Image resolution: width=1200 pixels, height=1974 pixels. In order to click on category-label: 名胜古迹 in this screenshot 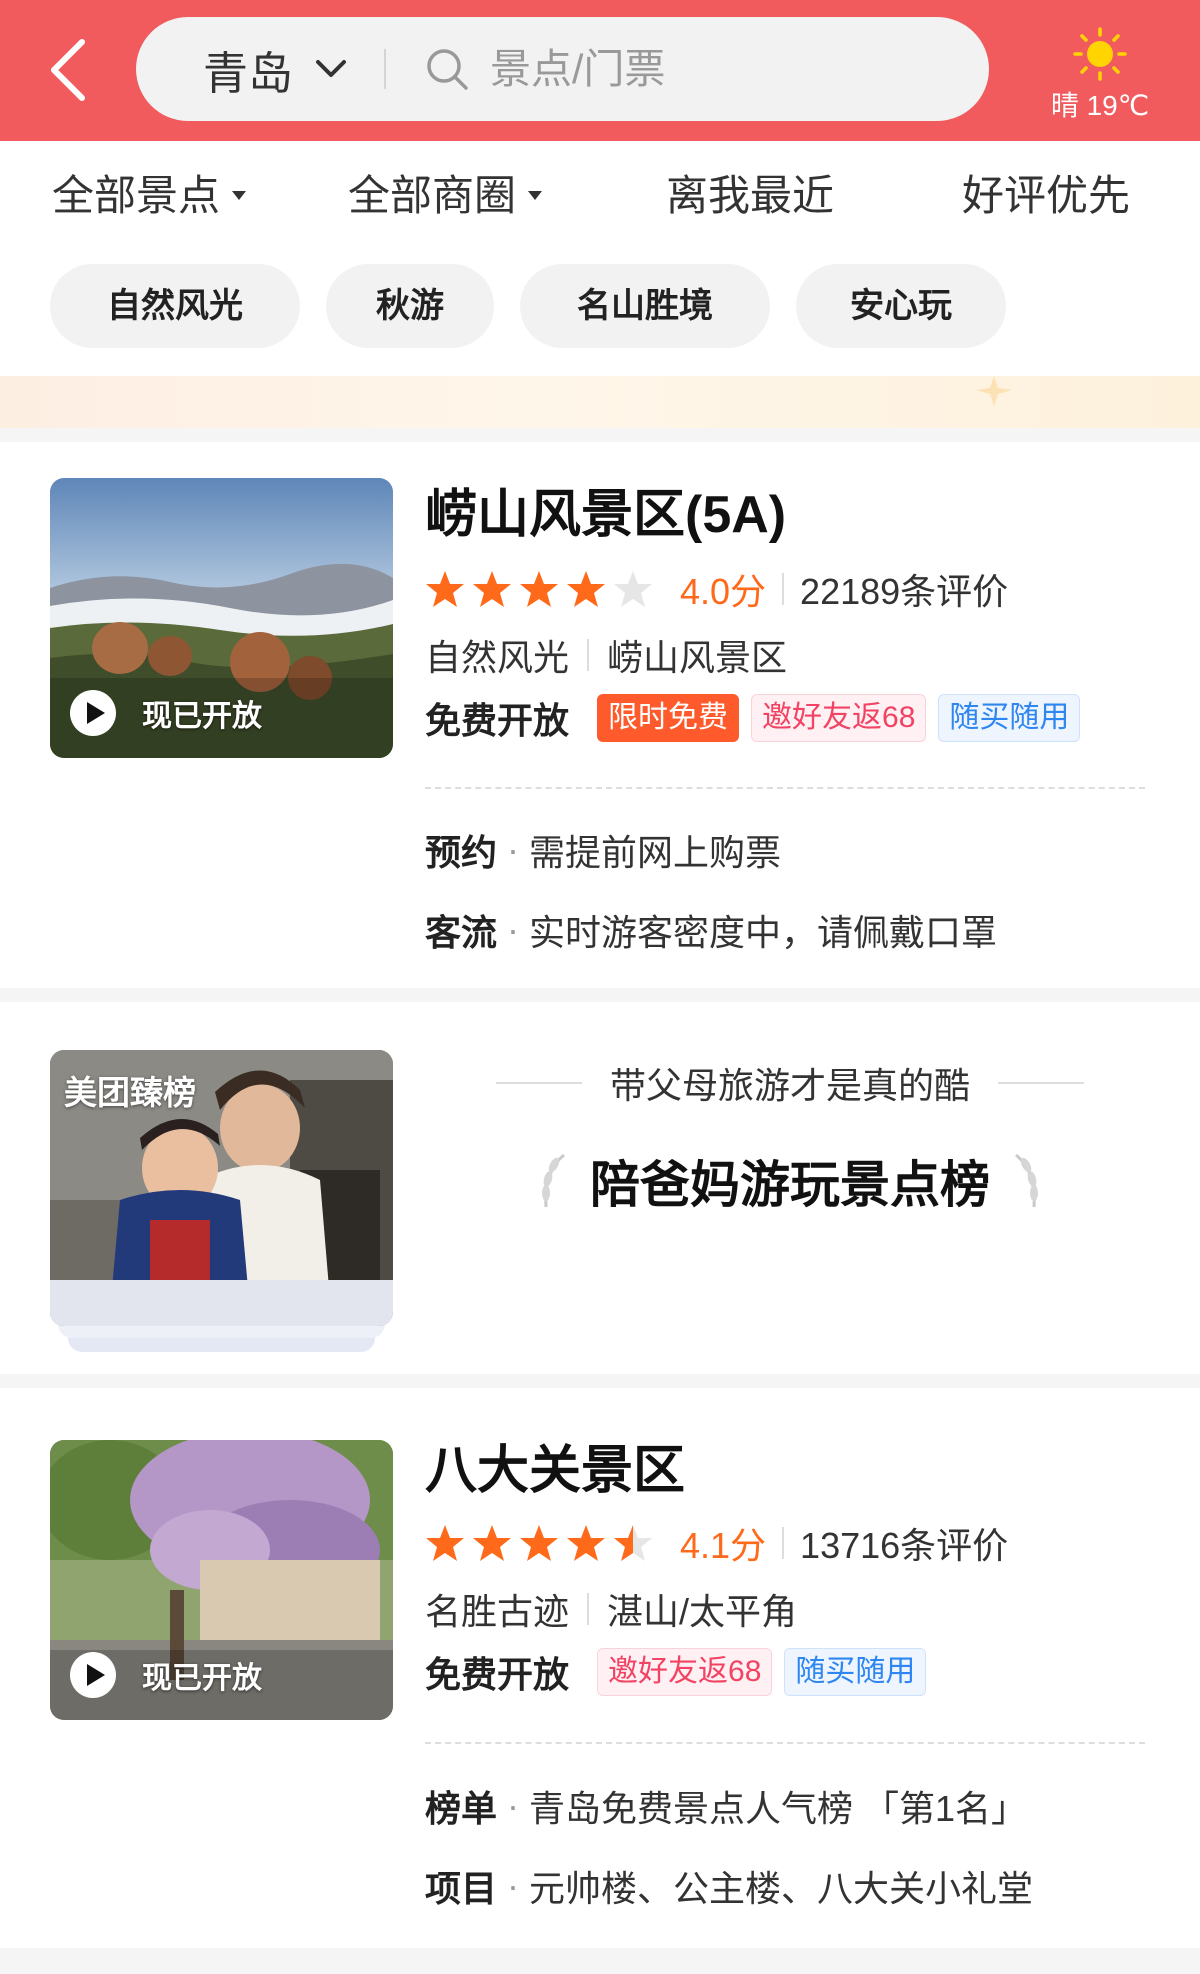, I will do `click(497, 1611)`.